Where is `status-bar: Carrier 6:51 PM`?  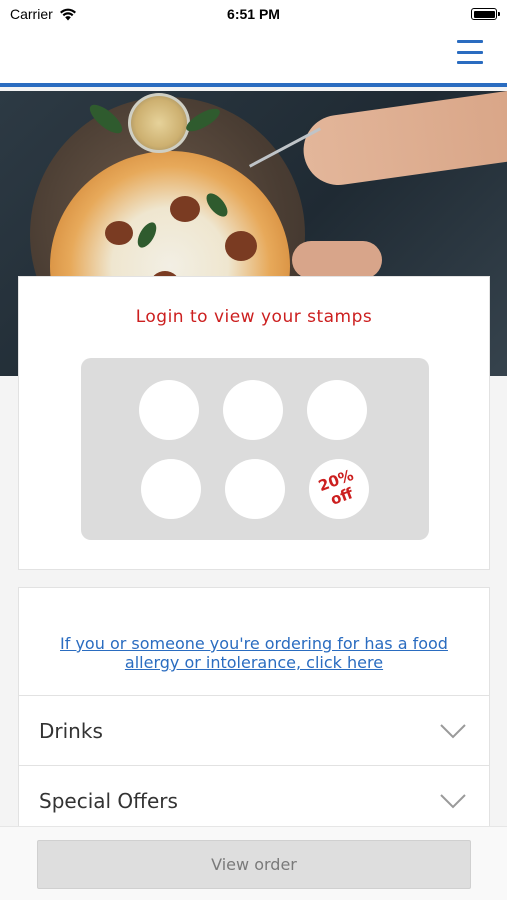
status-bar: Carrier 6:51 PM is located at coordinates (253, 14).